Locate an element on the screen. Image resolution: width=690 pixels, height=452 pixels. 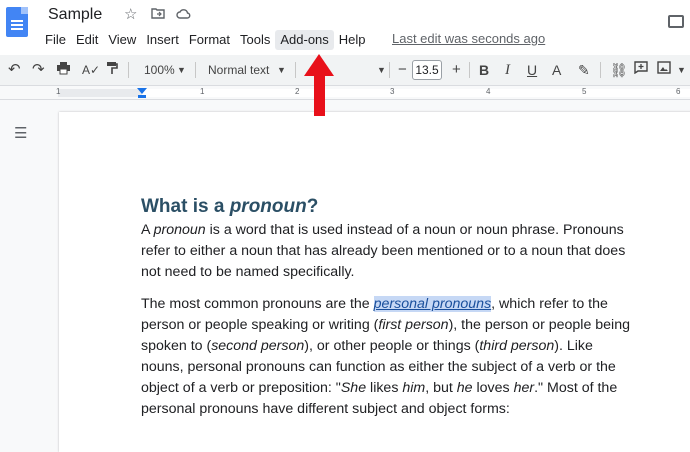
annotation-arrow-shaft is located at coordinates (319, 95).